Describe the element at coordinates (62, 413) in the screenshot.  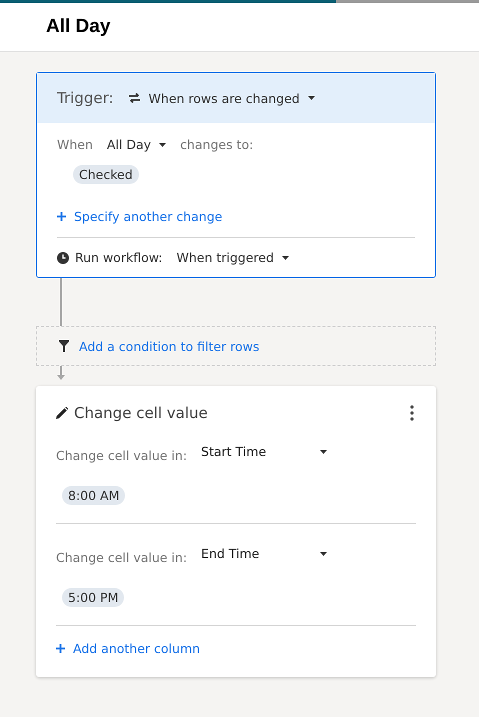
I see `pencil-icon` at that location.